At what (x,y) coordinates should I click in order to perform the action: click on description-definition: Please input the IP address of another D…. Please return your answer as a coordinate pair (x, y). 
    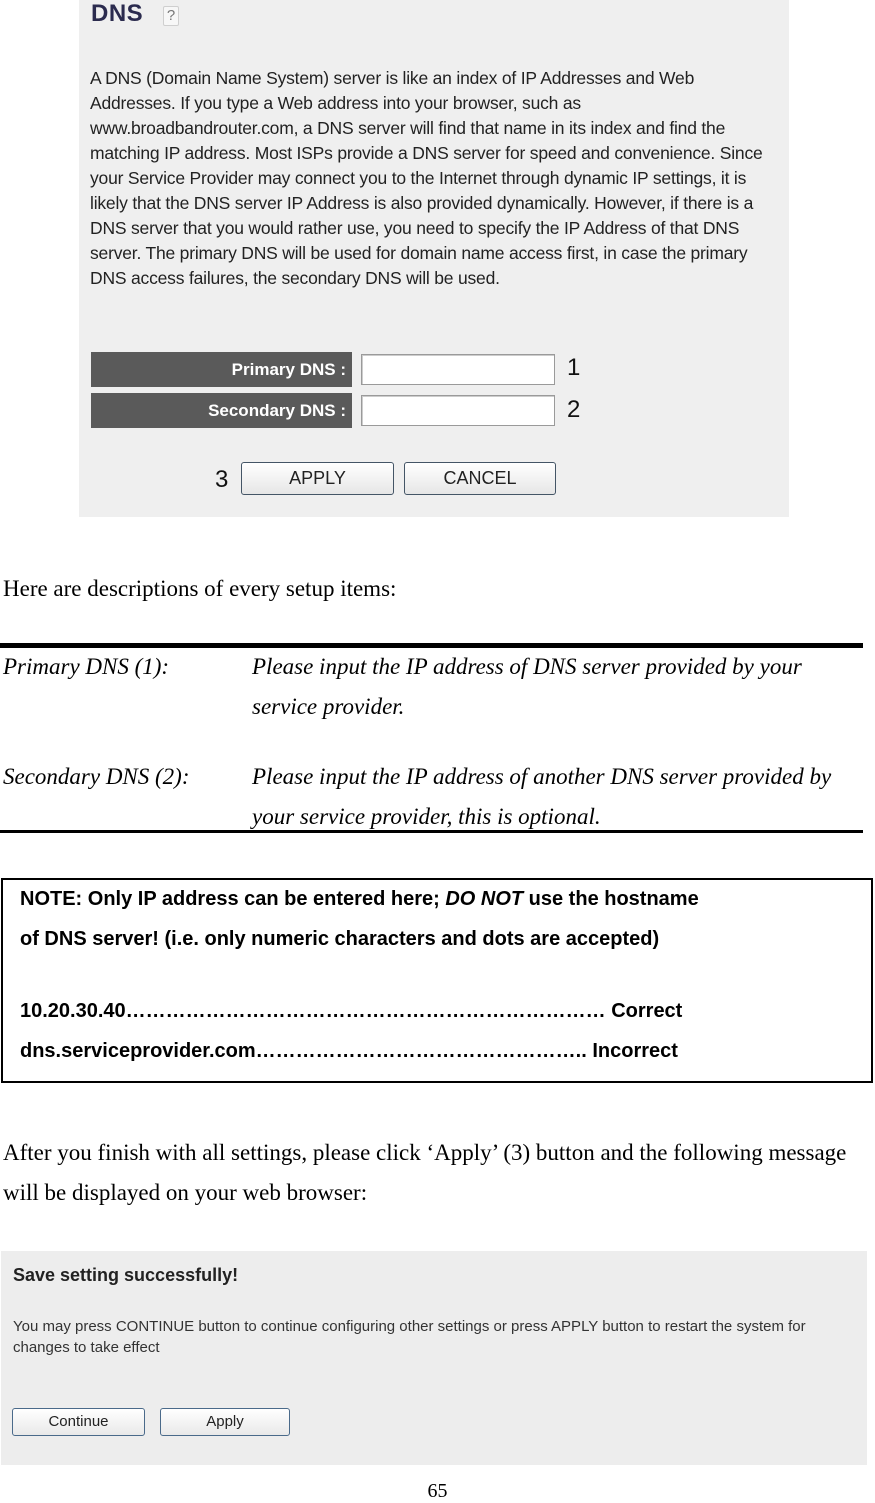
    Looking at the image, I should click on (542, 796).